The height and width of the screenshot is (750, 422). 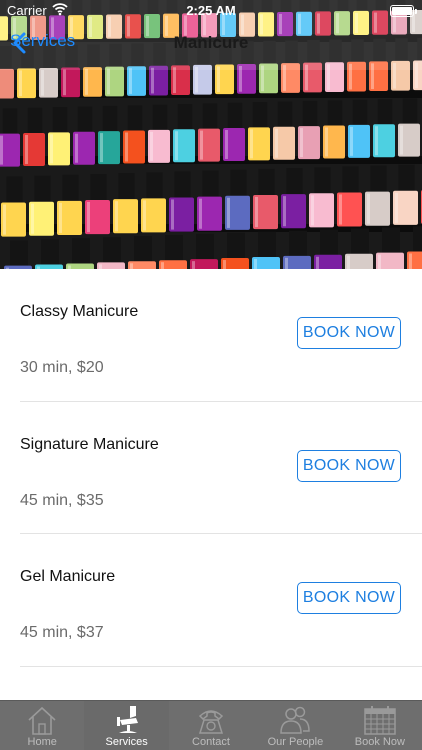 I want to click on tab-book-now: Book Now, so click(x=380, y=725).